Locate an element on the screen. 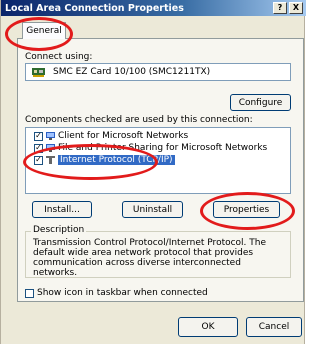  window-title: Local Area Connection Properties is located at coordinates (94, 8).